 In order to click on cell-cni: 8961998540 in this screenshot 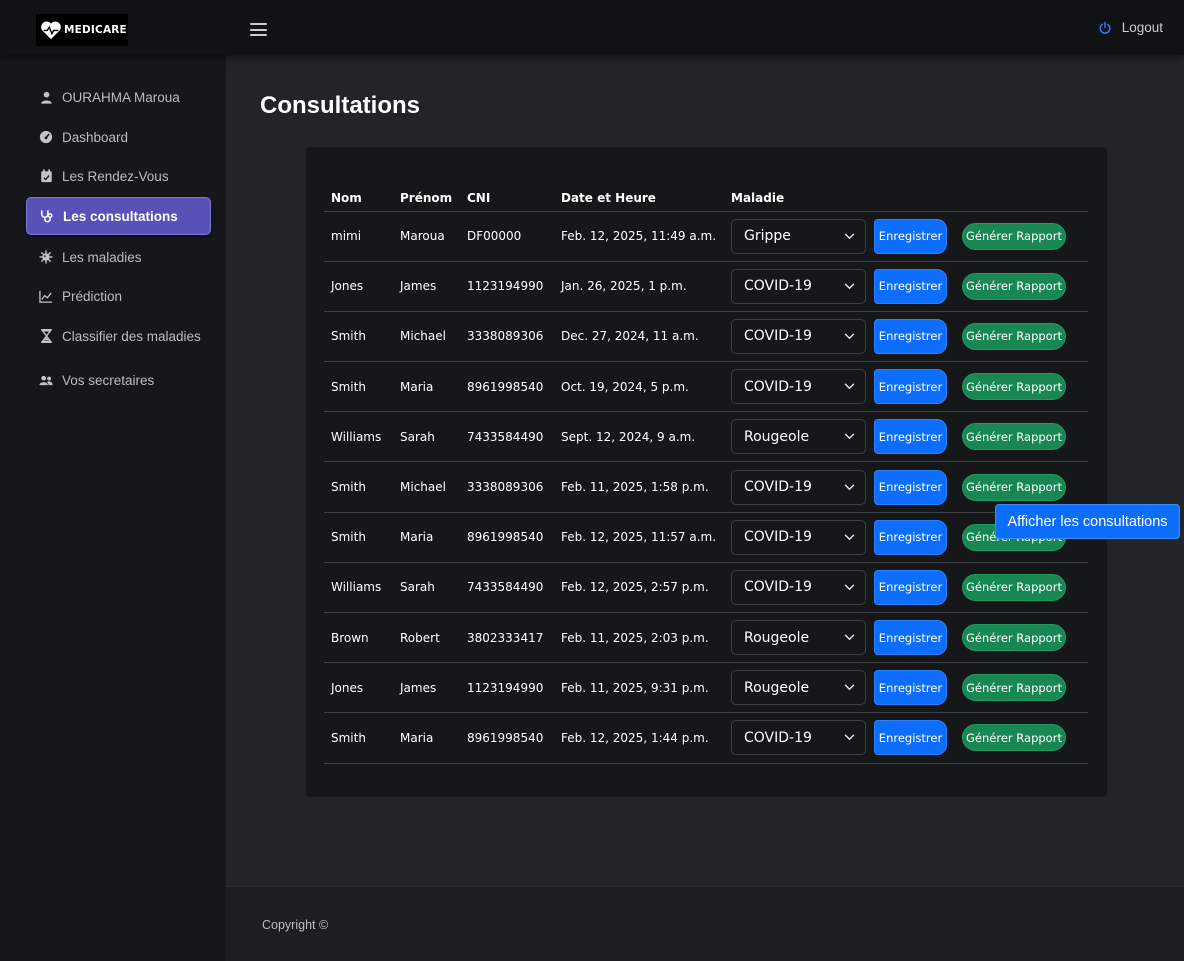, I will do `click(507, 537)`.